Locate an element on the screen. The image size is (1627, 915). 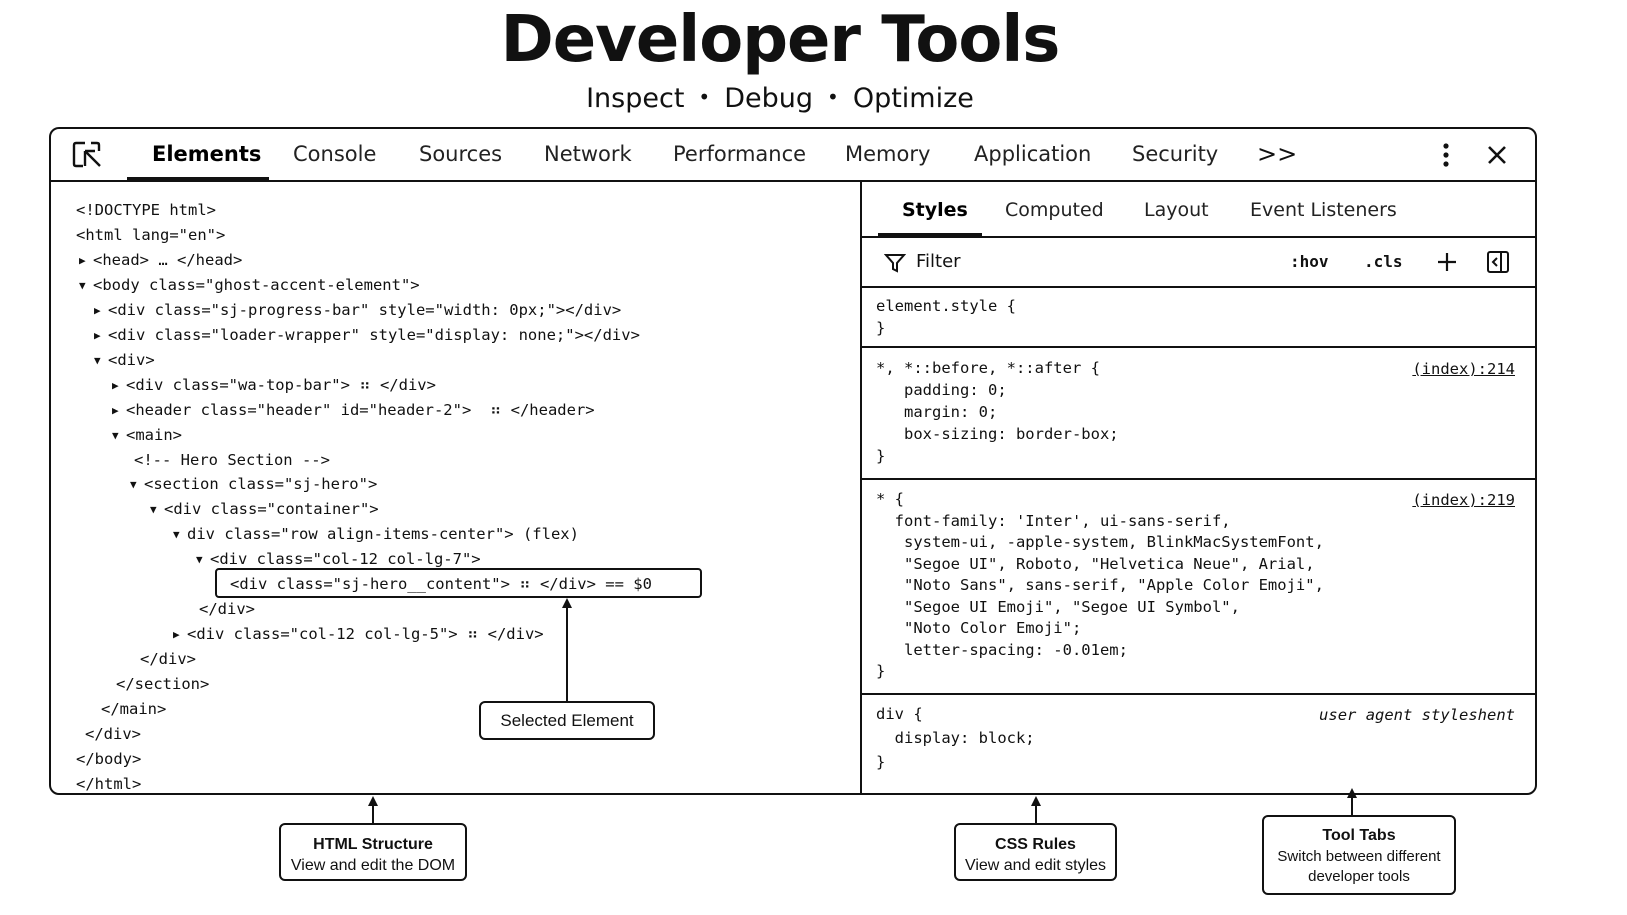
callout-title: CSS Rules is located at coordinates (1035, 844).